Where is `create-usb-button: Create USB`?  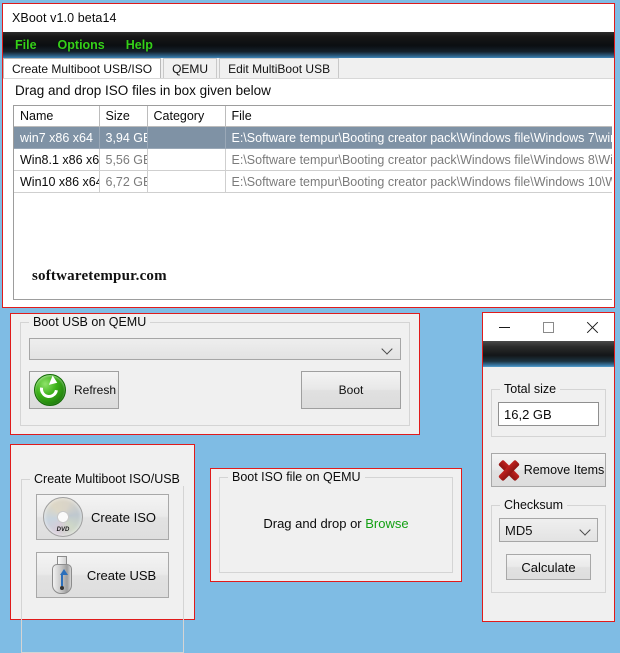
create-usb-button: Create USB is located at coordinates (102, 575).